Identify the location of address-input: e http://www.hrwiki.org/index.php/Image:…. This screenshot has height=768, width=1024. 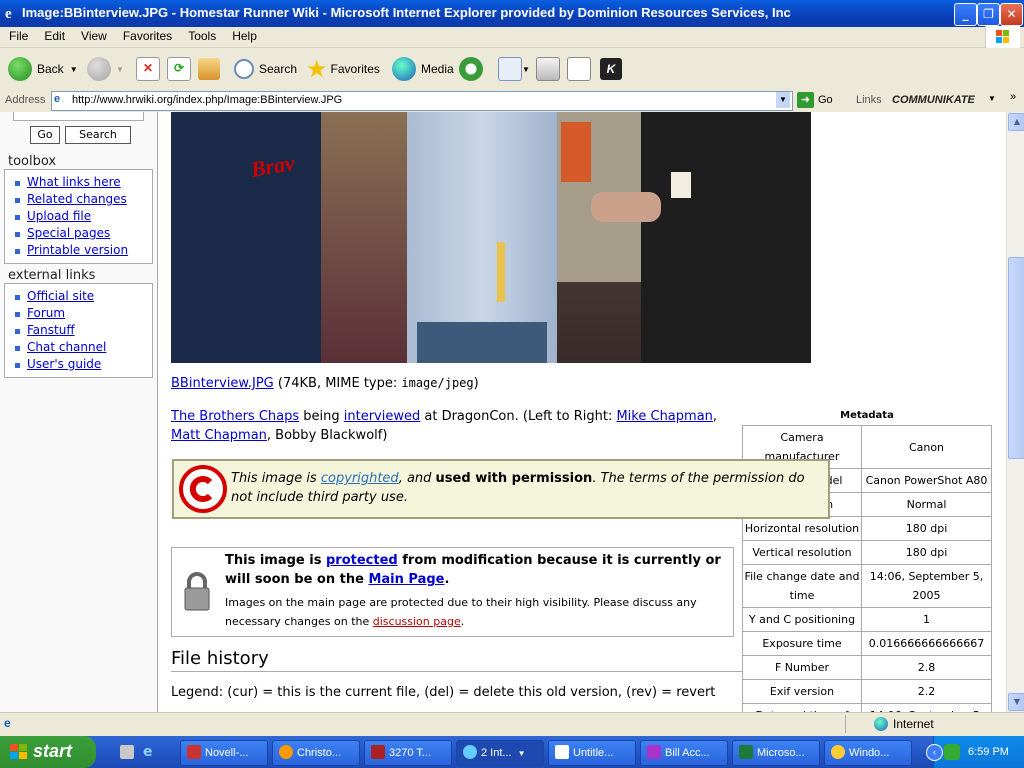
(422, 101).